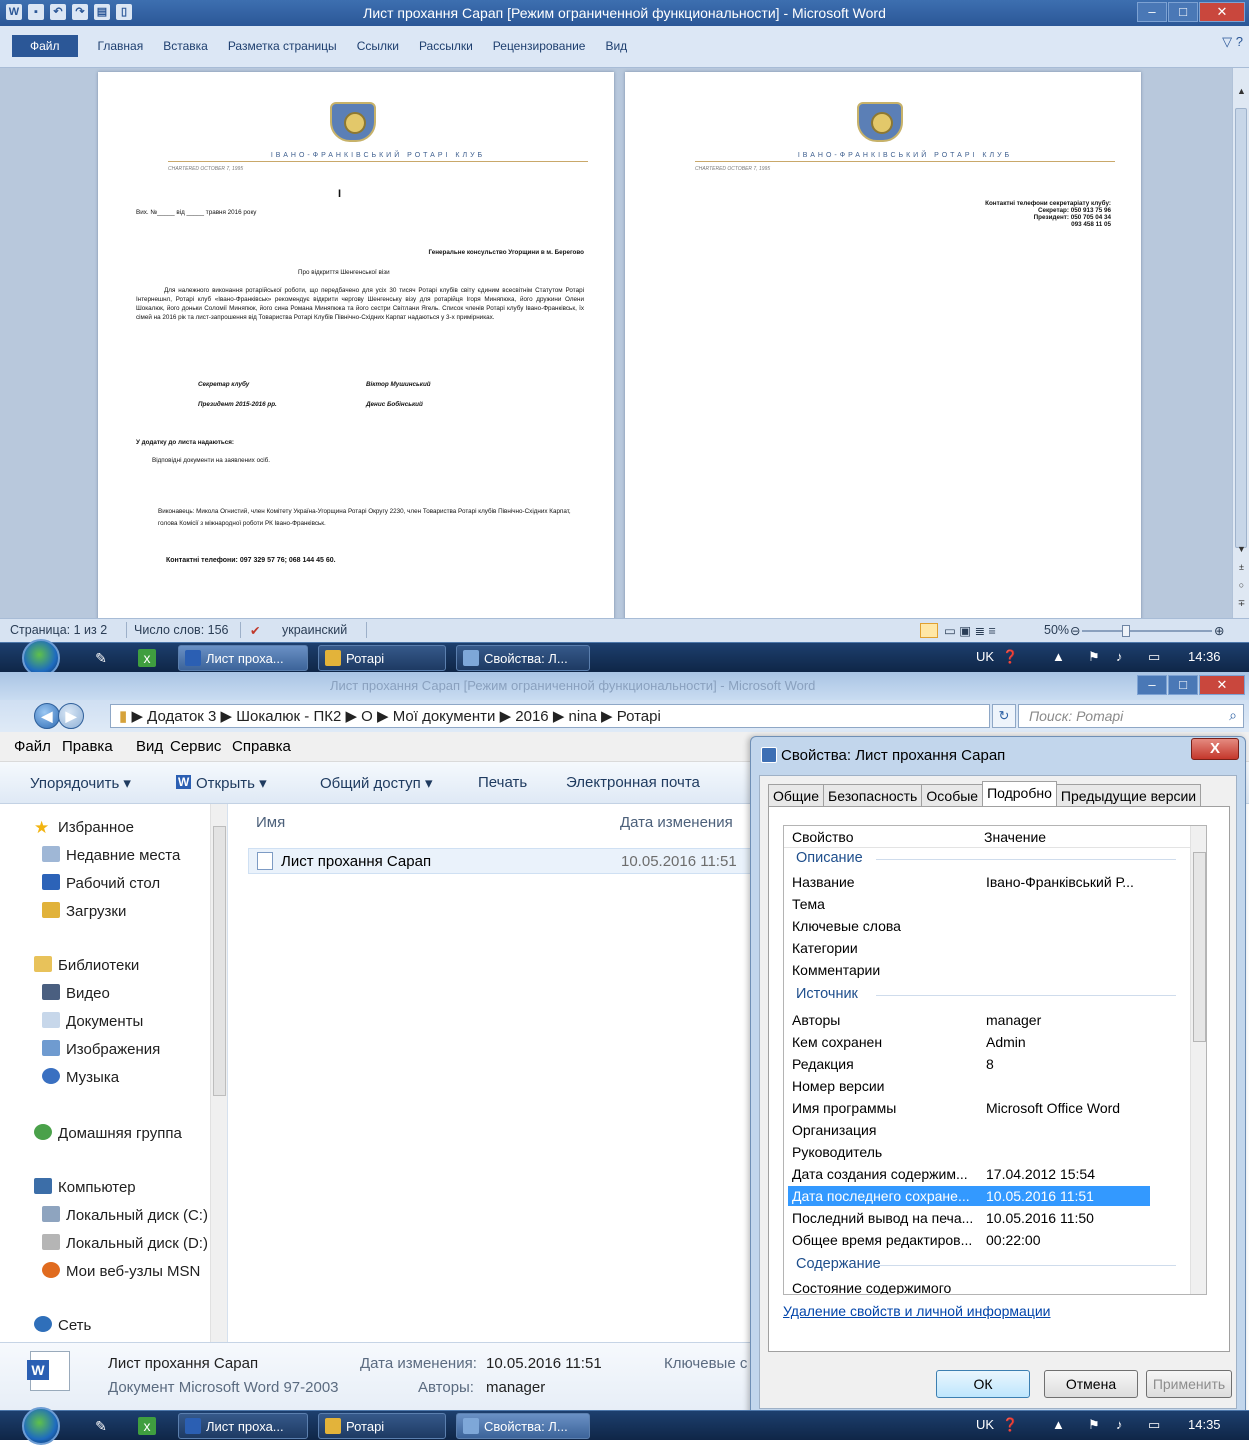  What do you see at coordinates (1058, 1424) in the screenshot?
I see `show-hidden-icons-bottom: ▲` at bounding box center [1058, 1424].